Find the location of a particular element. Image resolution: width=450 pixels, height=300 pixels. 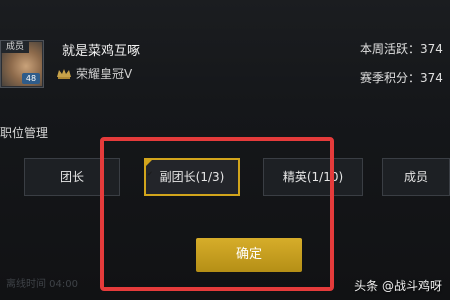

rank-row: 荣耀皇冠Ⅴ is located at coordinates (94, 73).